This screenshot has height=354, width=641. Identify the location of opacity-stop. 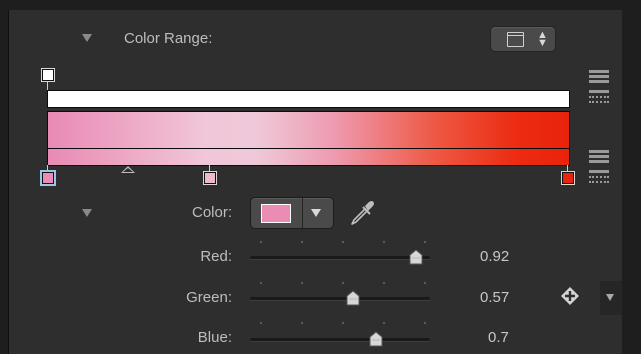
(48, 75).